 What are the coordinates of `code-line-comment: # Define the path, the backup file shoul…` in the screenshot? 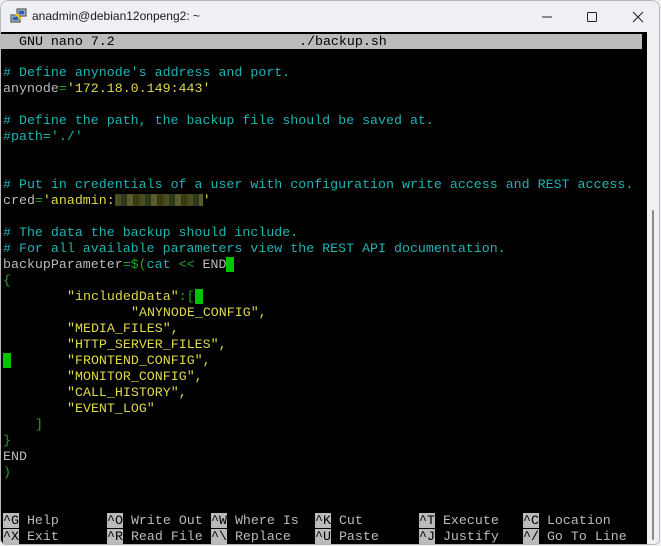 It's located at (218, 120).